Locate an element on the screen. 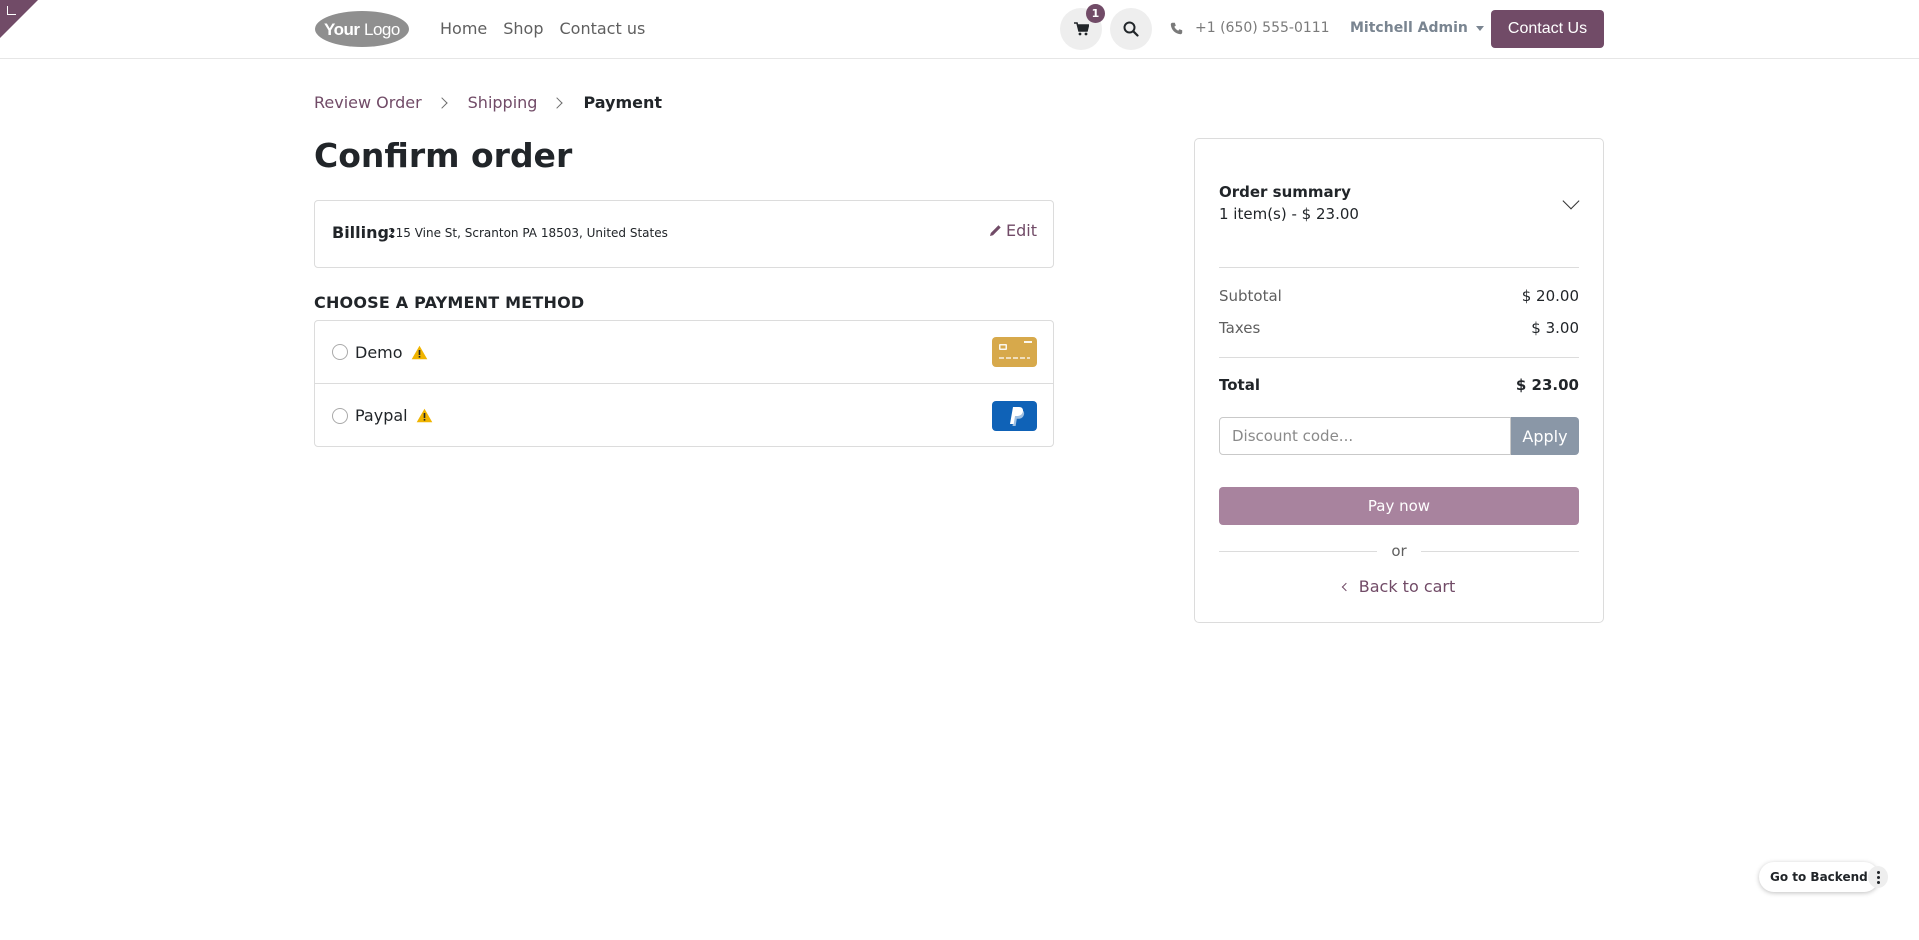 The width and height of the screenshot is (1919, 940). phone-icon is located at coordinates (1176, 28).